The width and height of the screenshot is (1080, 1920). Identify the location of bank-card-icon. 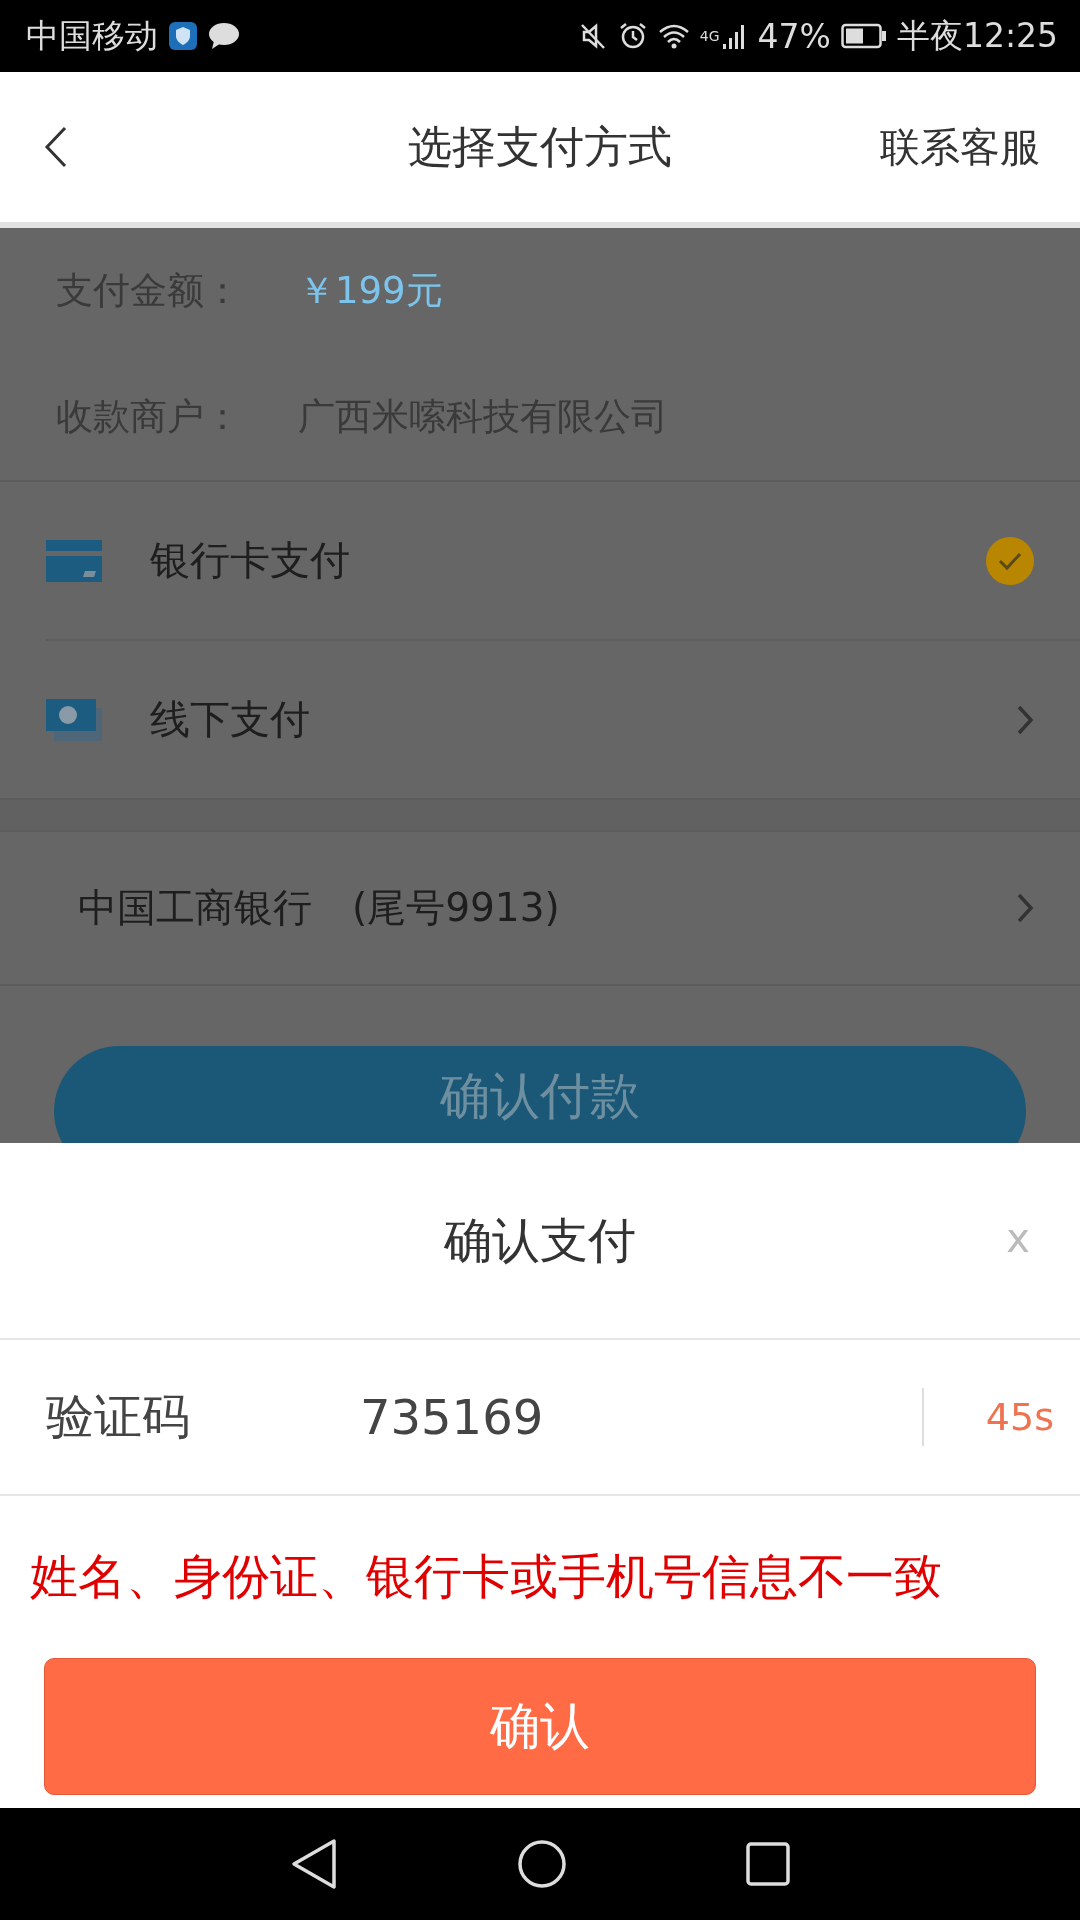
(74, 560).